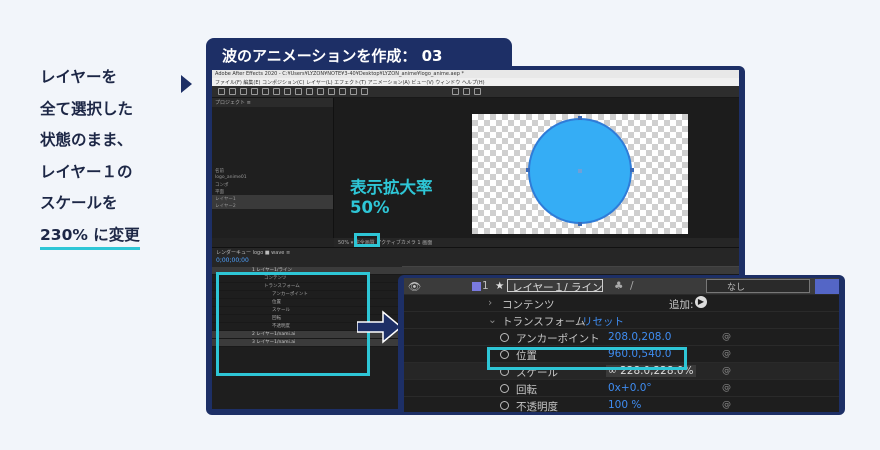 This screenshot has height=450, width=880. Describe the element at coordinates (331, 91) in the screenshot. I see `brush-tool-icon` at that location.